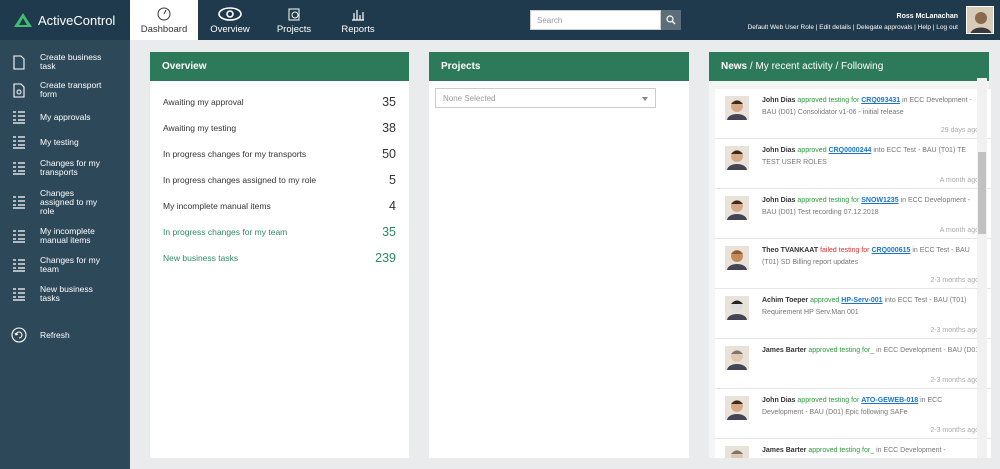 The height and width of the screenshot is (469, 1000). Describe the element at coordinates (861, 300) in the screenshot. I see `news-ref-link: HP-Serv-001` at that location.